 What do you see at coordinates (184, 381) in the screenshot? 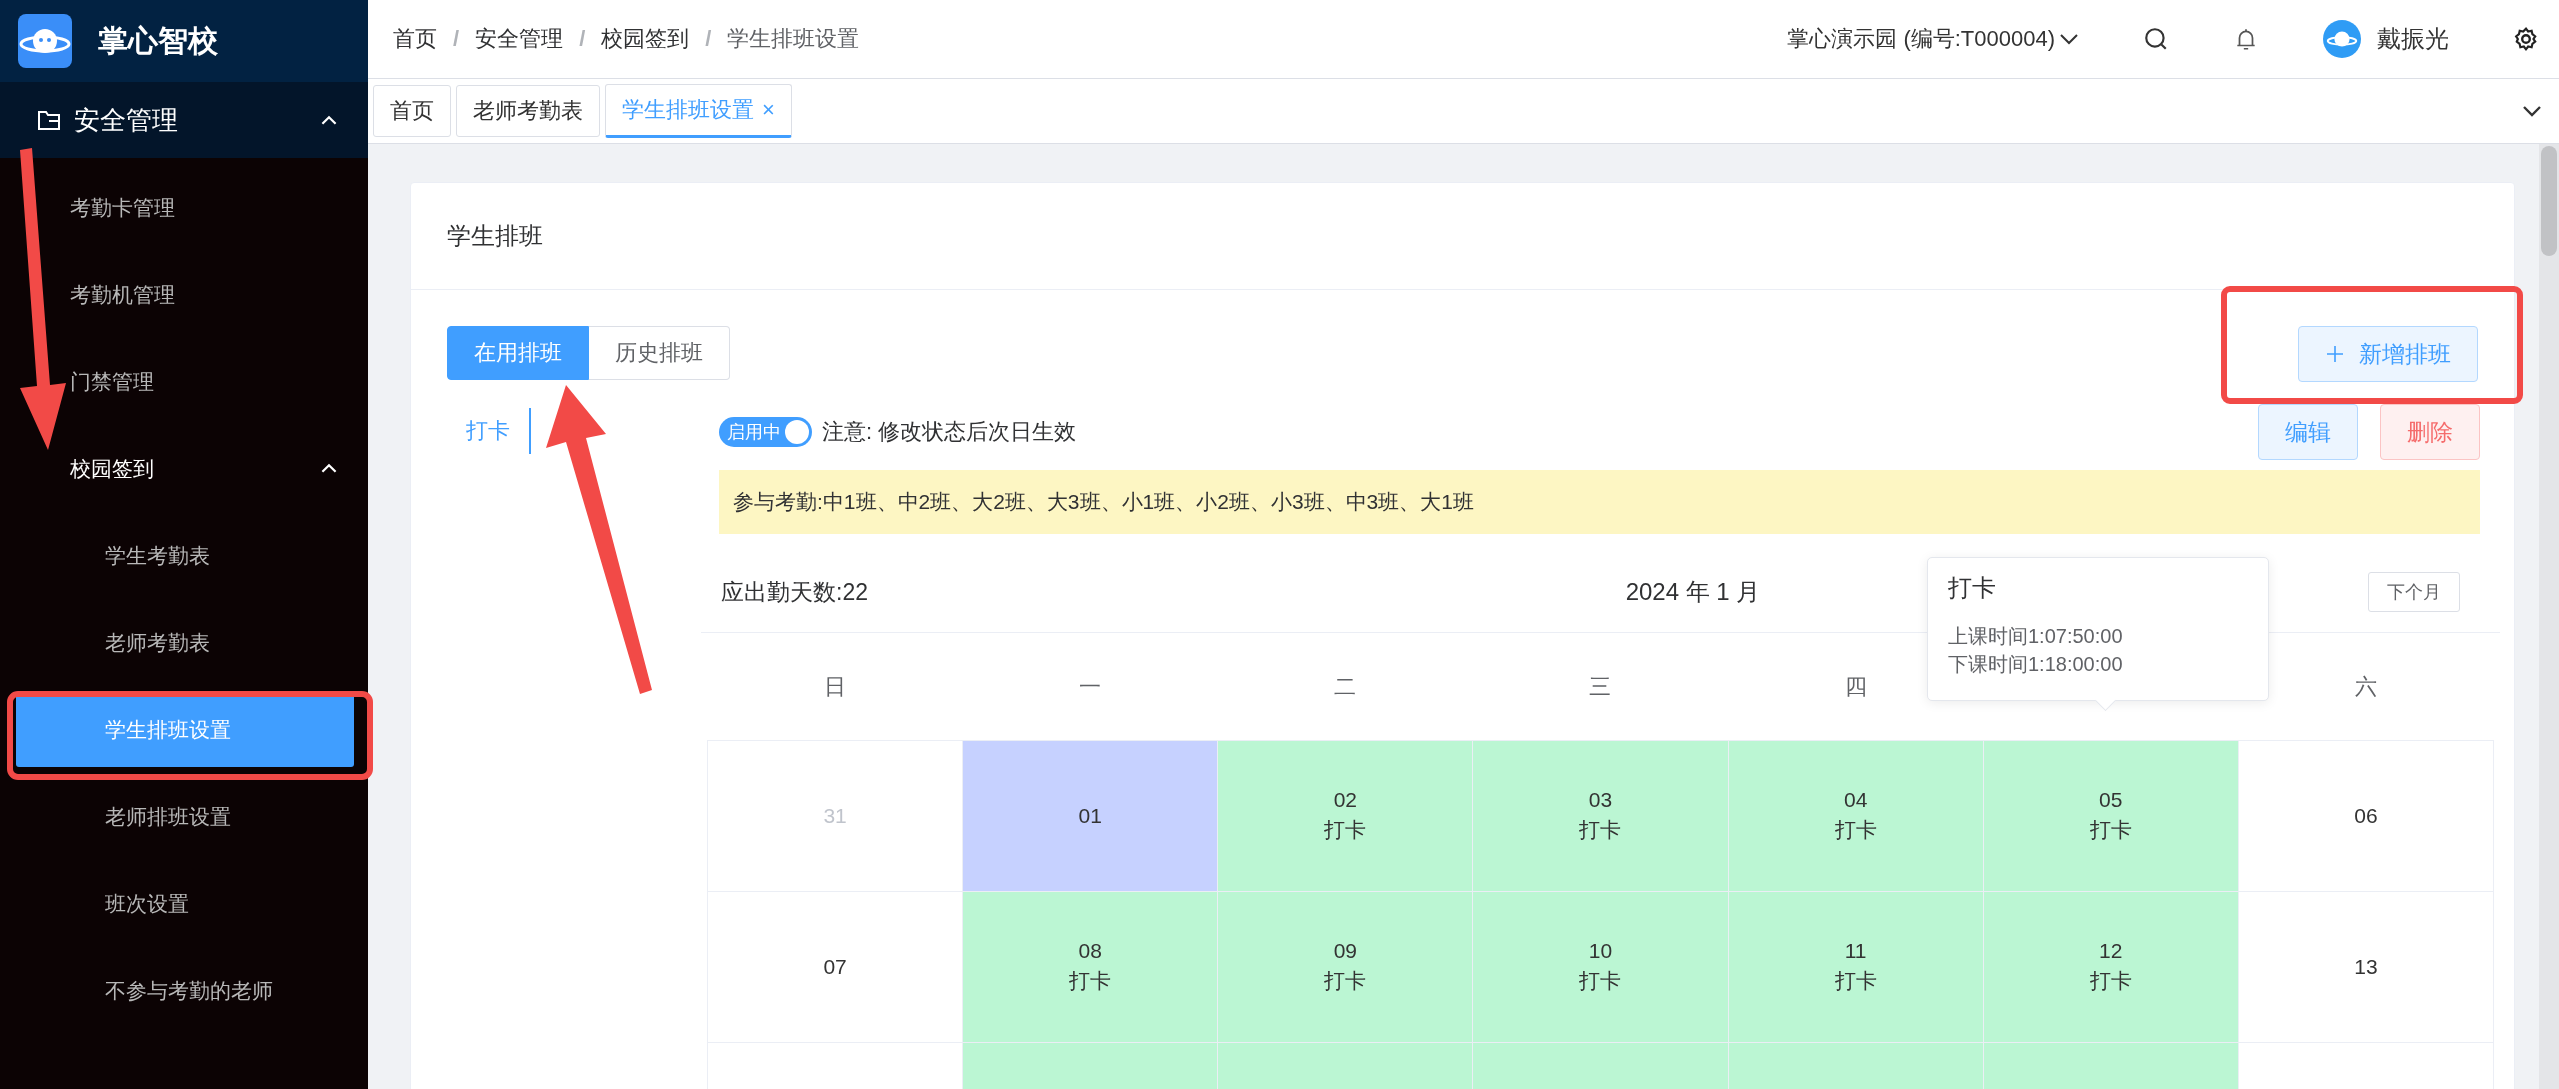
I see `sidebar-item: 门禁管理` at bounding box center [184, 381].